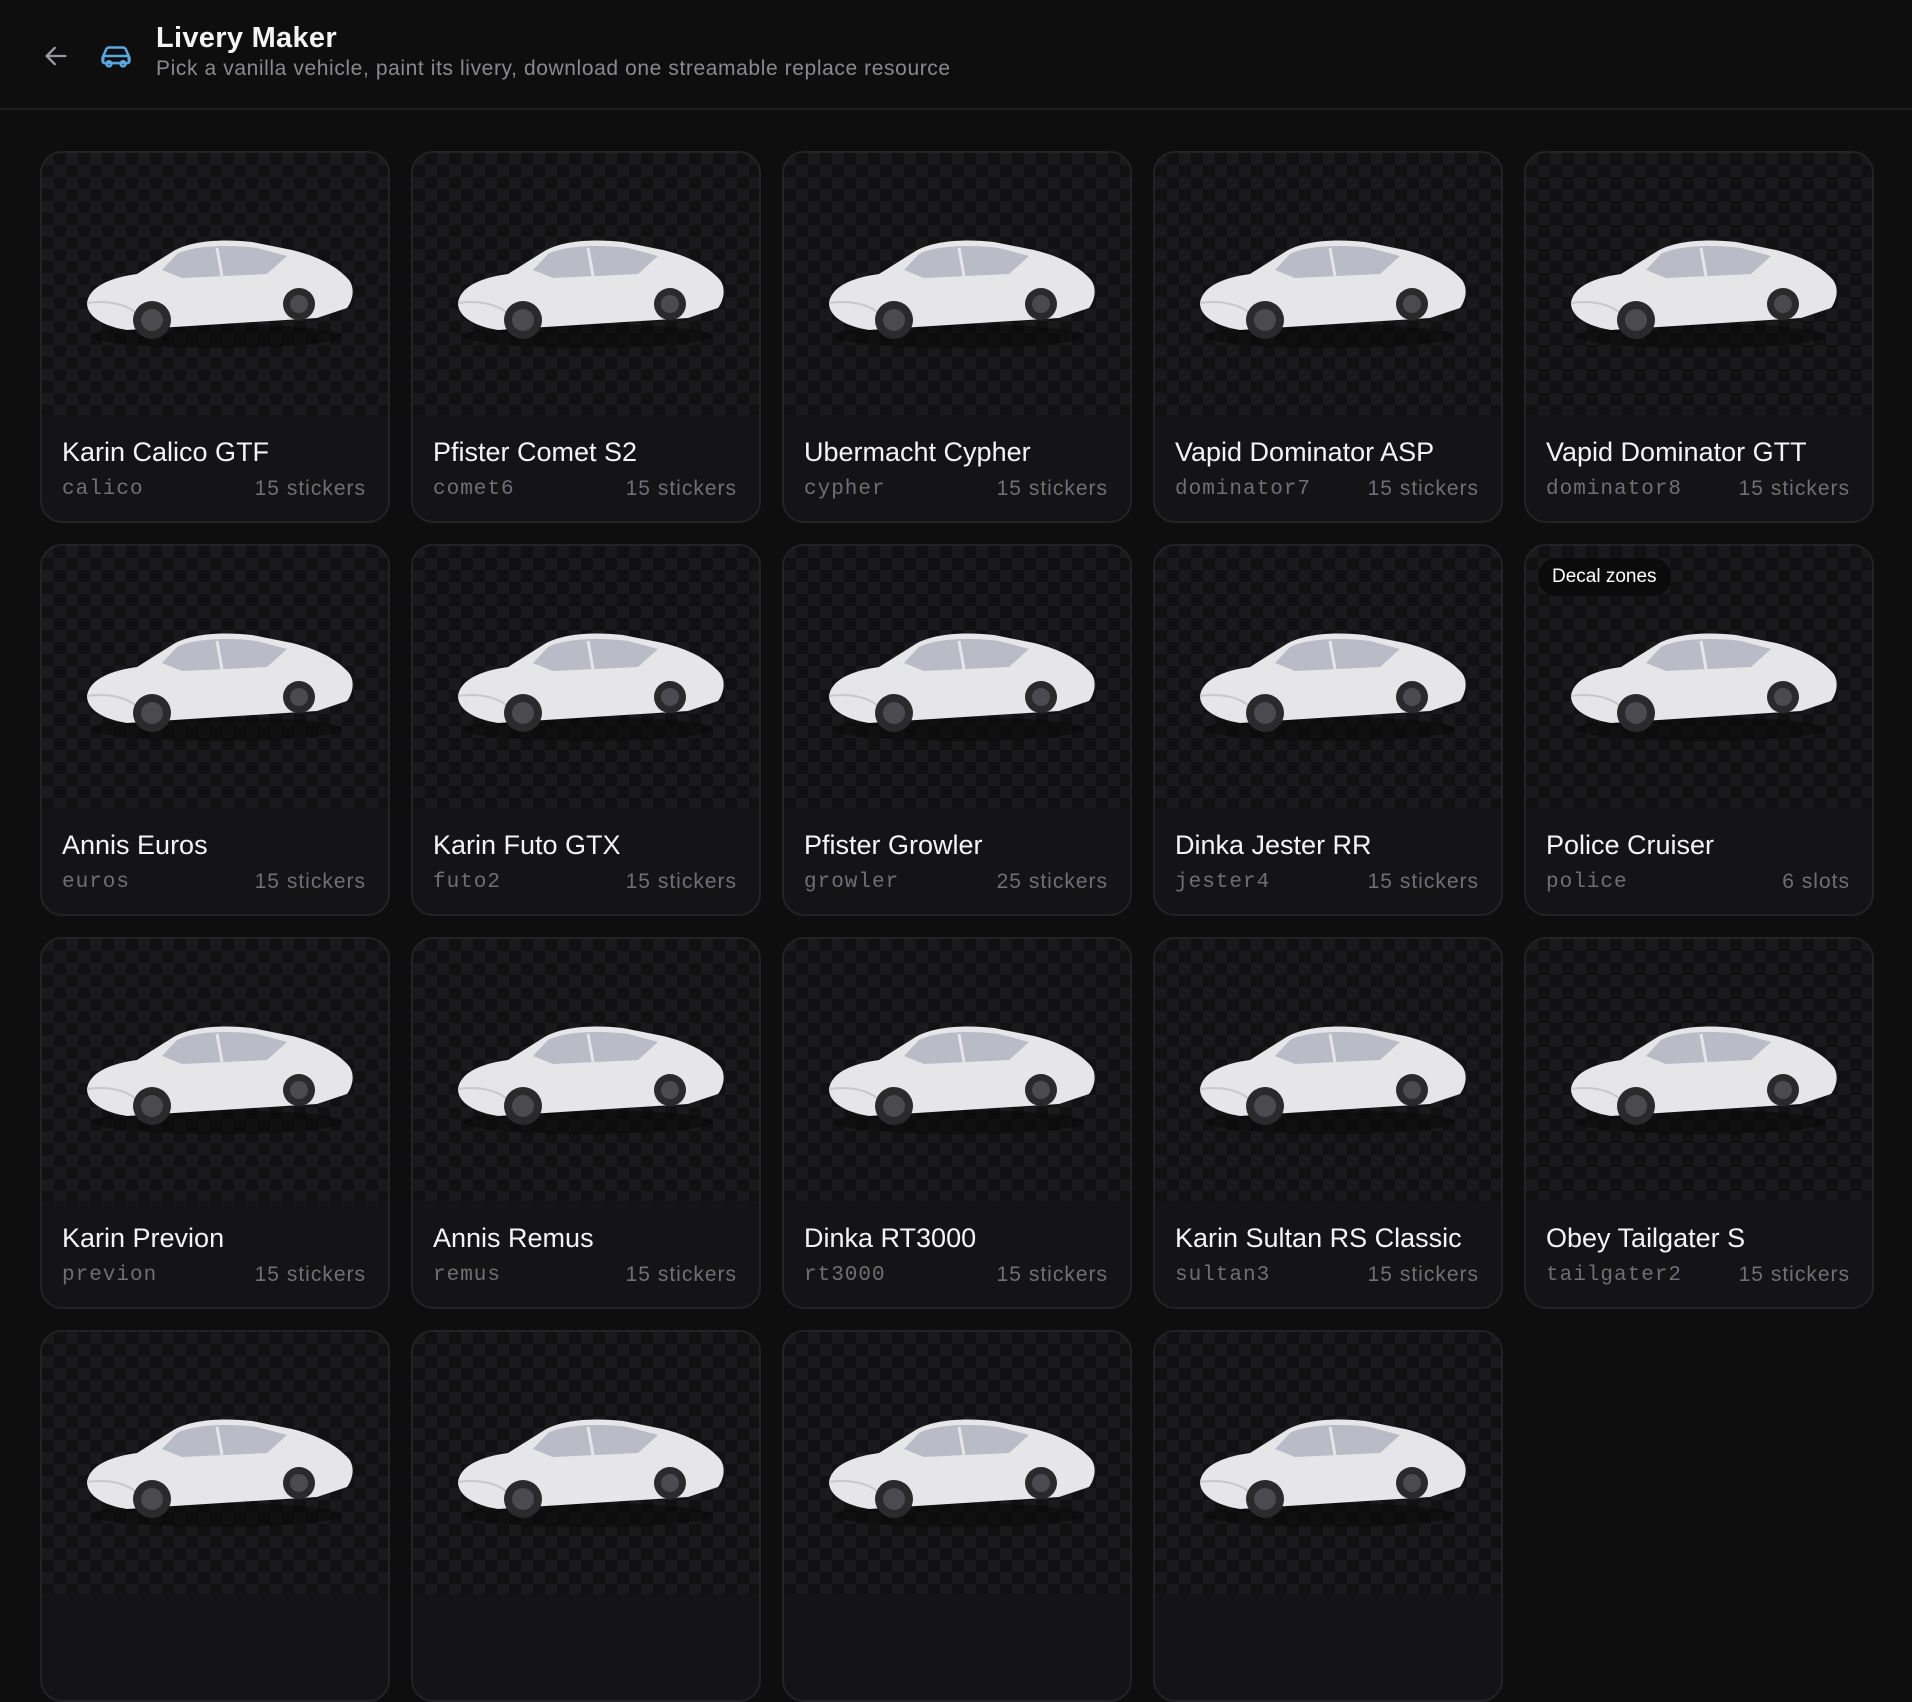  What do you see at coordinates (845, 489) in the screenshot?
I see `vehicle-model-id: cypher` at bounding box center [845, 489].